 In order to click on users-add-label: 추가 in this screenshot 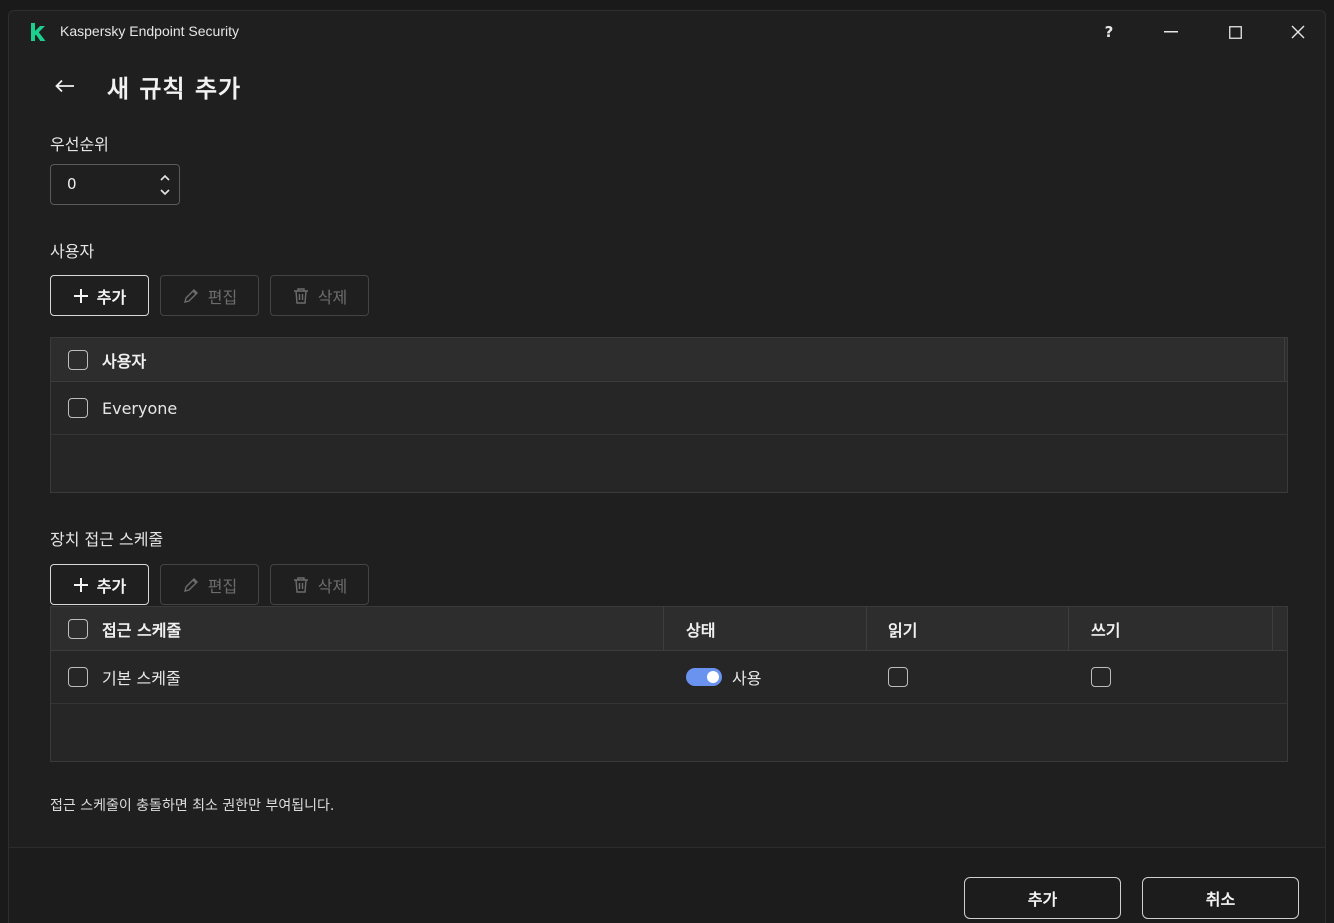, I will do `click(111, 297)`.